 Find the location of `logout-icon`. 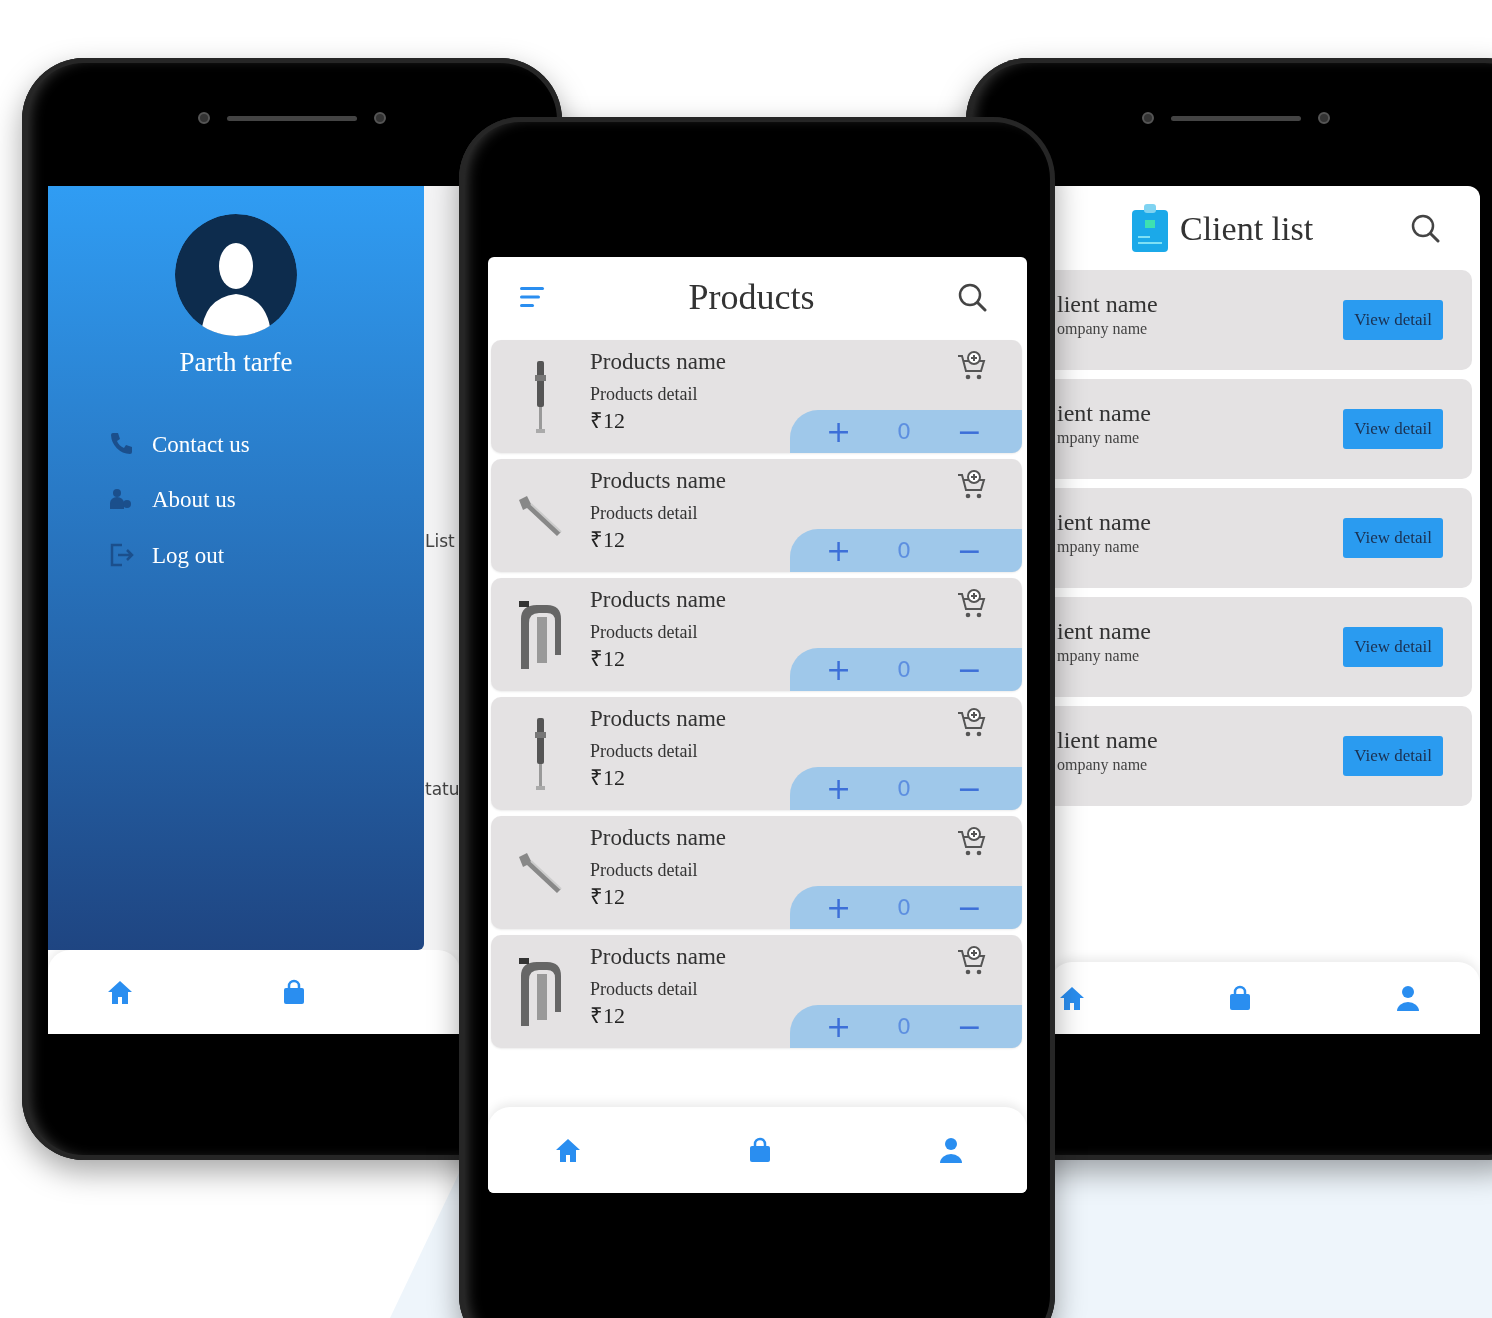

logout-icon is located at coordinates (121, 555).